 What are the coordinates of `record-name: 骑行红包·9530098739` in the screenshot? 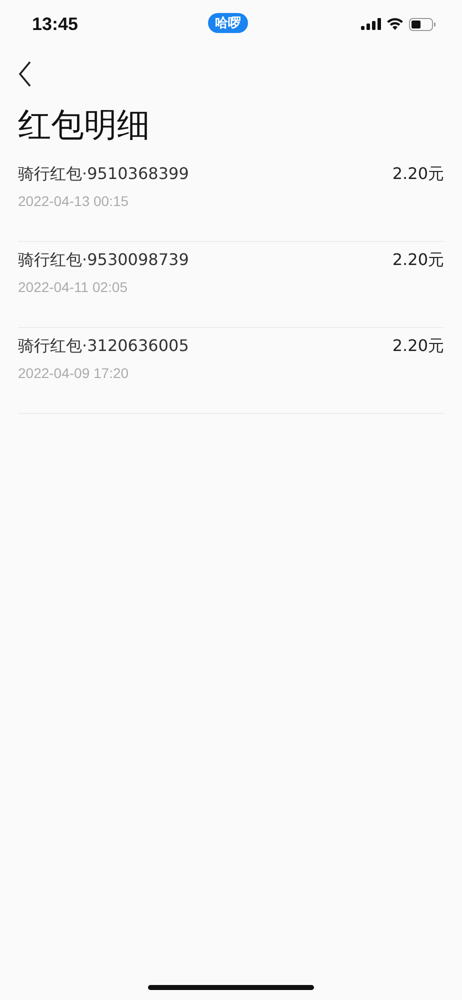 It's located at (103, 260).